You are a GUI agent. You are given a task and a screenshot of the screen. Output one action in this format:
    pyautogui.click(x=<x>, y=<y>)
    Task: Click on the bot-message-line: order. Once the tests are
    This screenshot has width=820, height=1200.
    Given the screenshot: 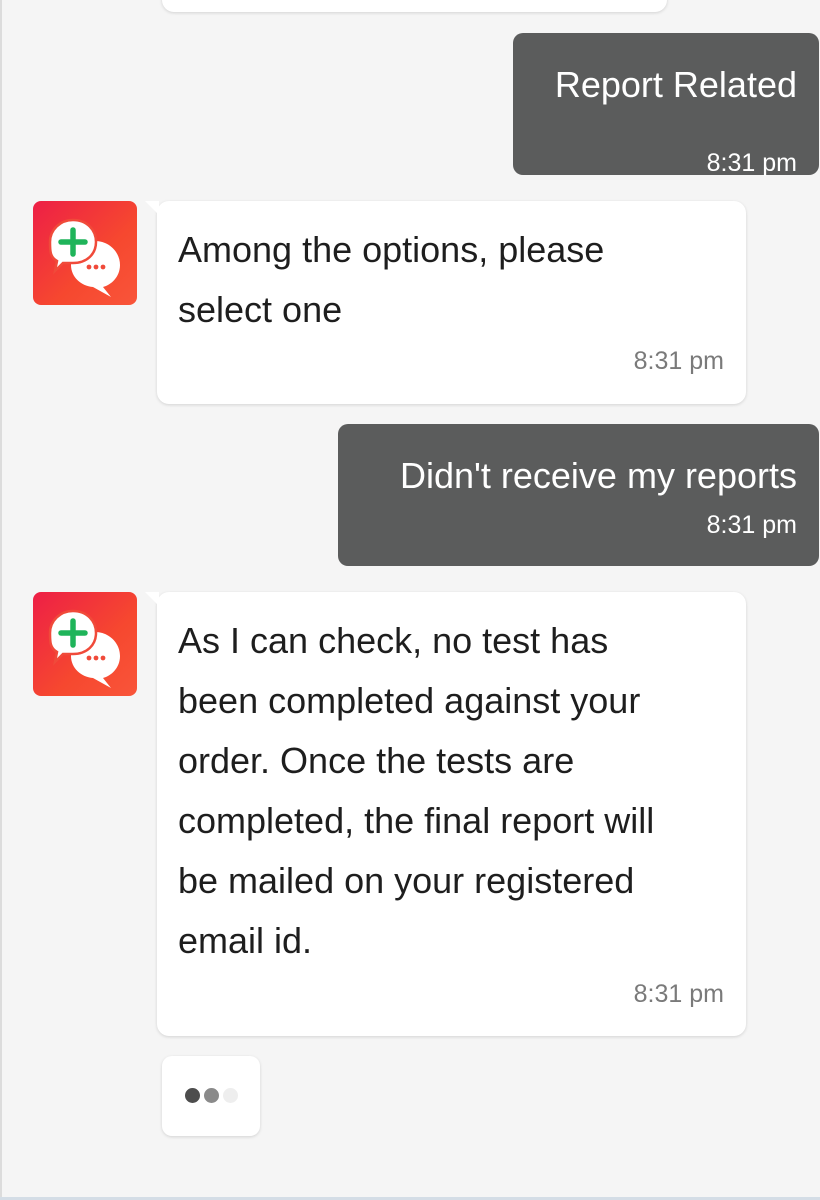 What is the action you would take?
    pyautogui.click(x=376, y=760)
    